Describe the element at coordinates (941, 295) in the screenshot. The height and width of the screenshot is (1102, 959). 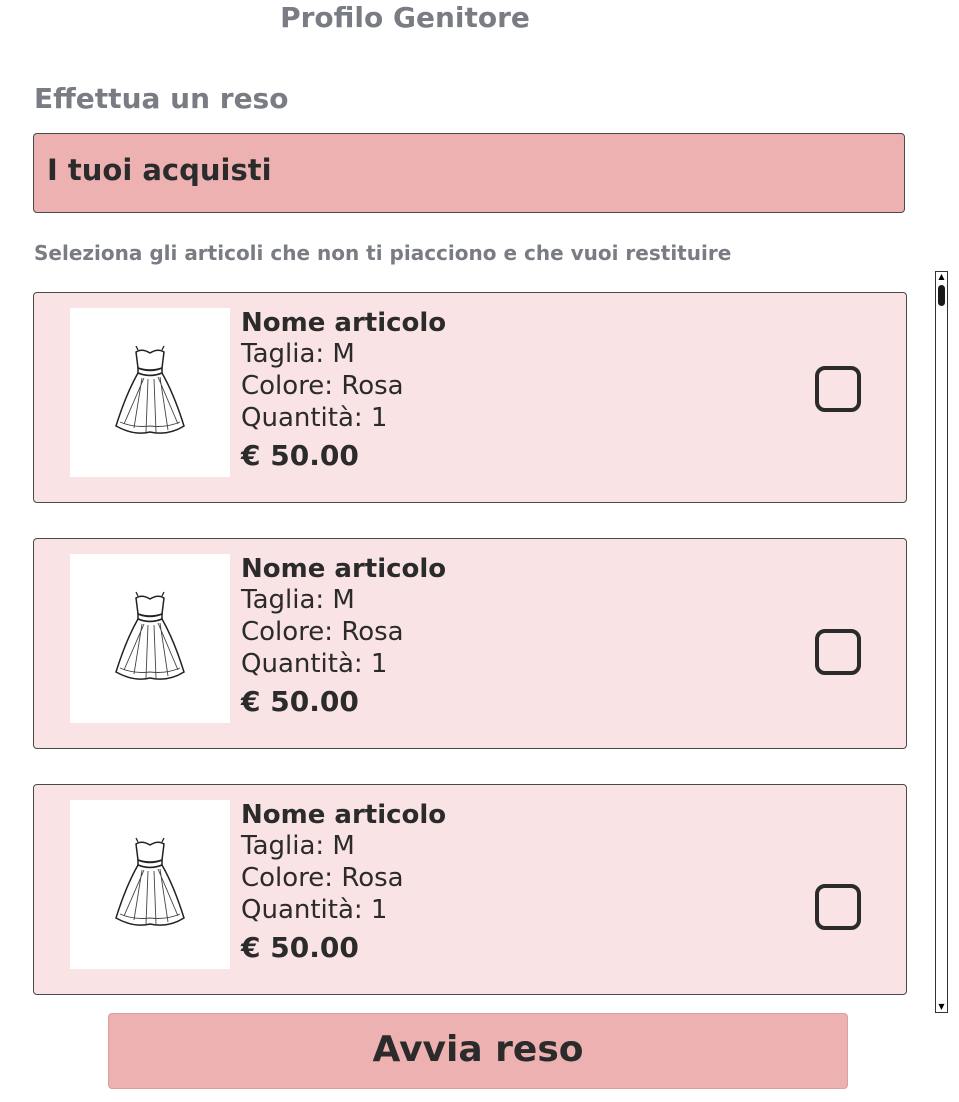
I see `scroll-thumb` at that location.